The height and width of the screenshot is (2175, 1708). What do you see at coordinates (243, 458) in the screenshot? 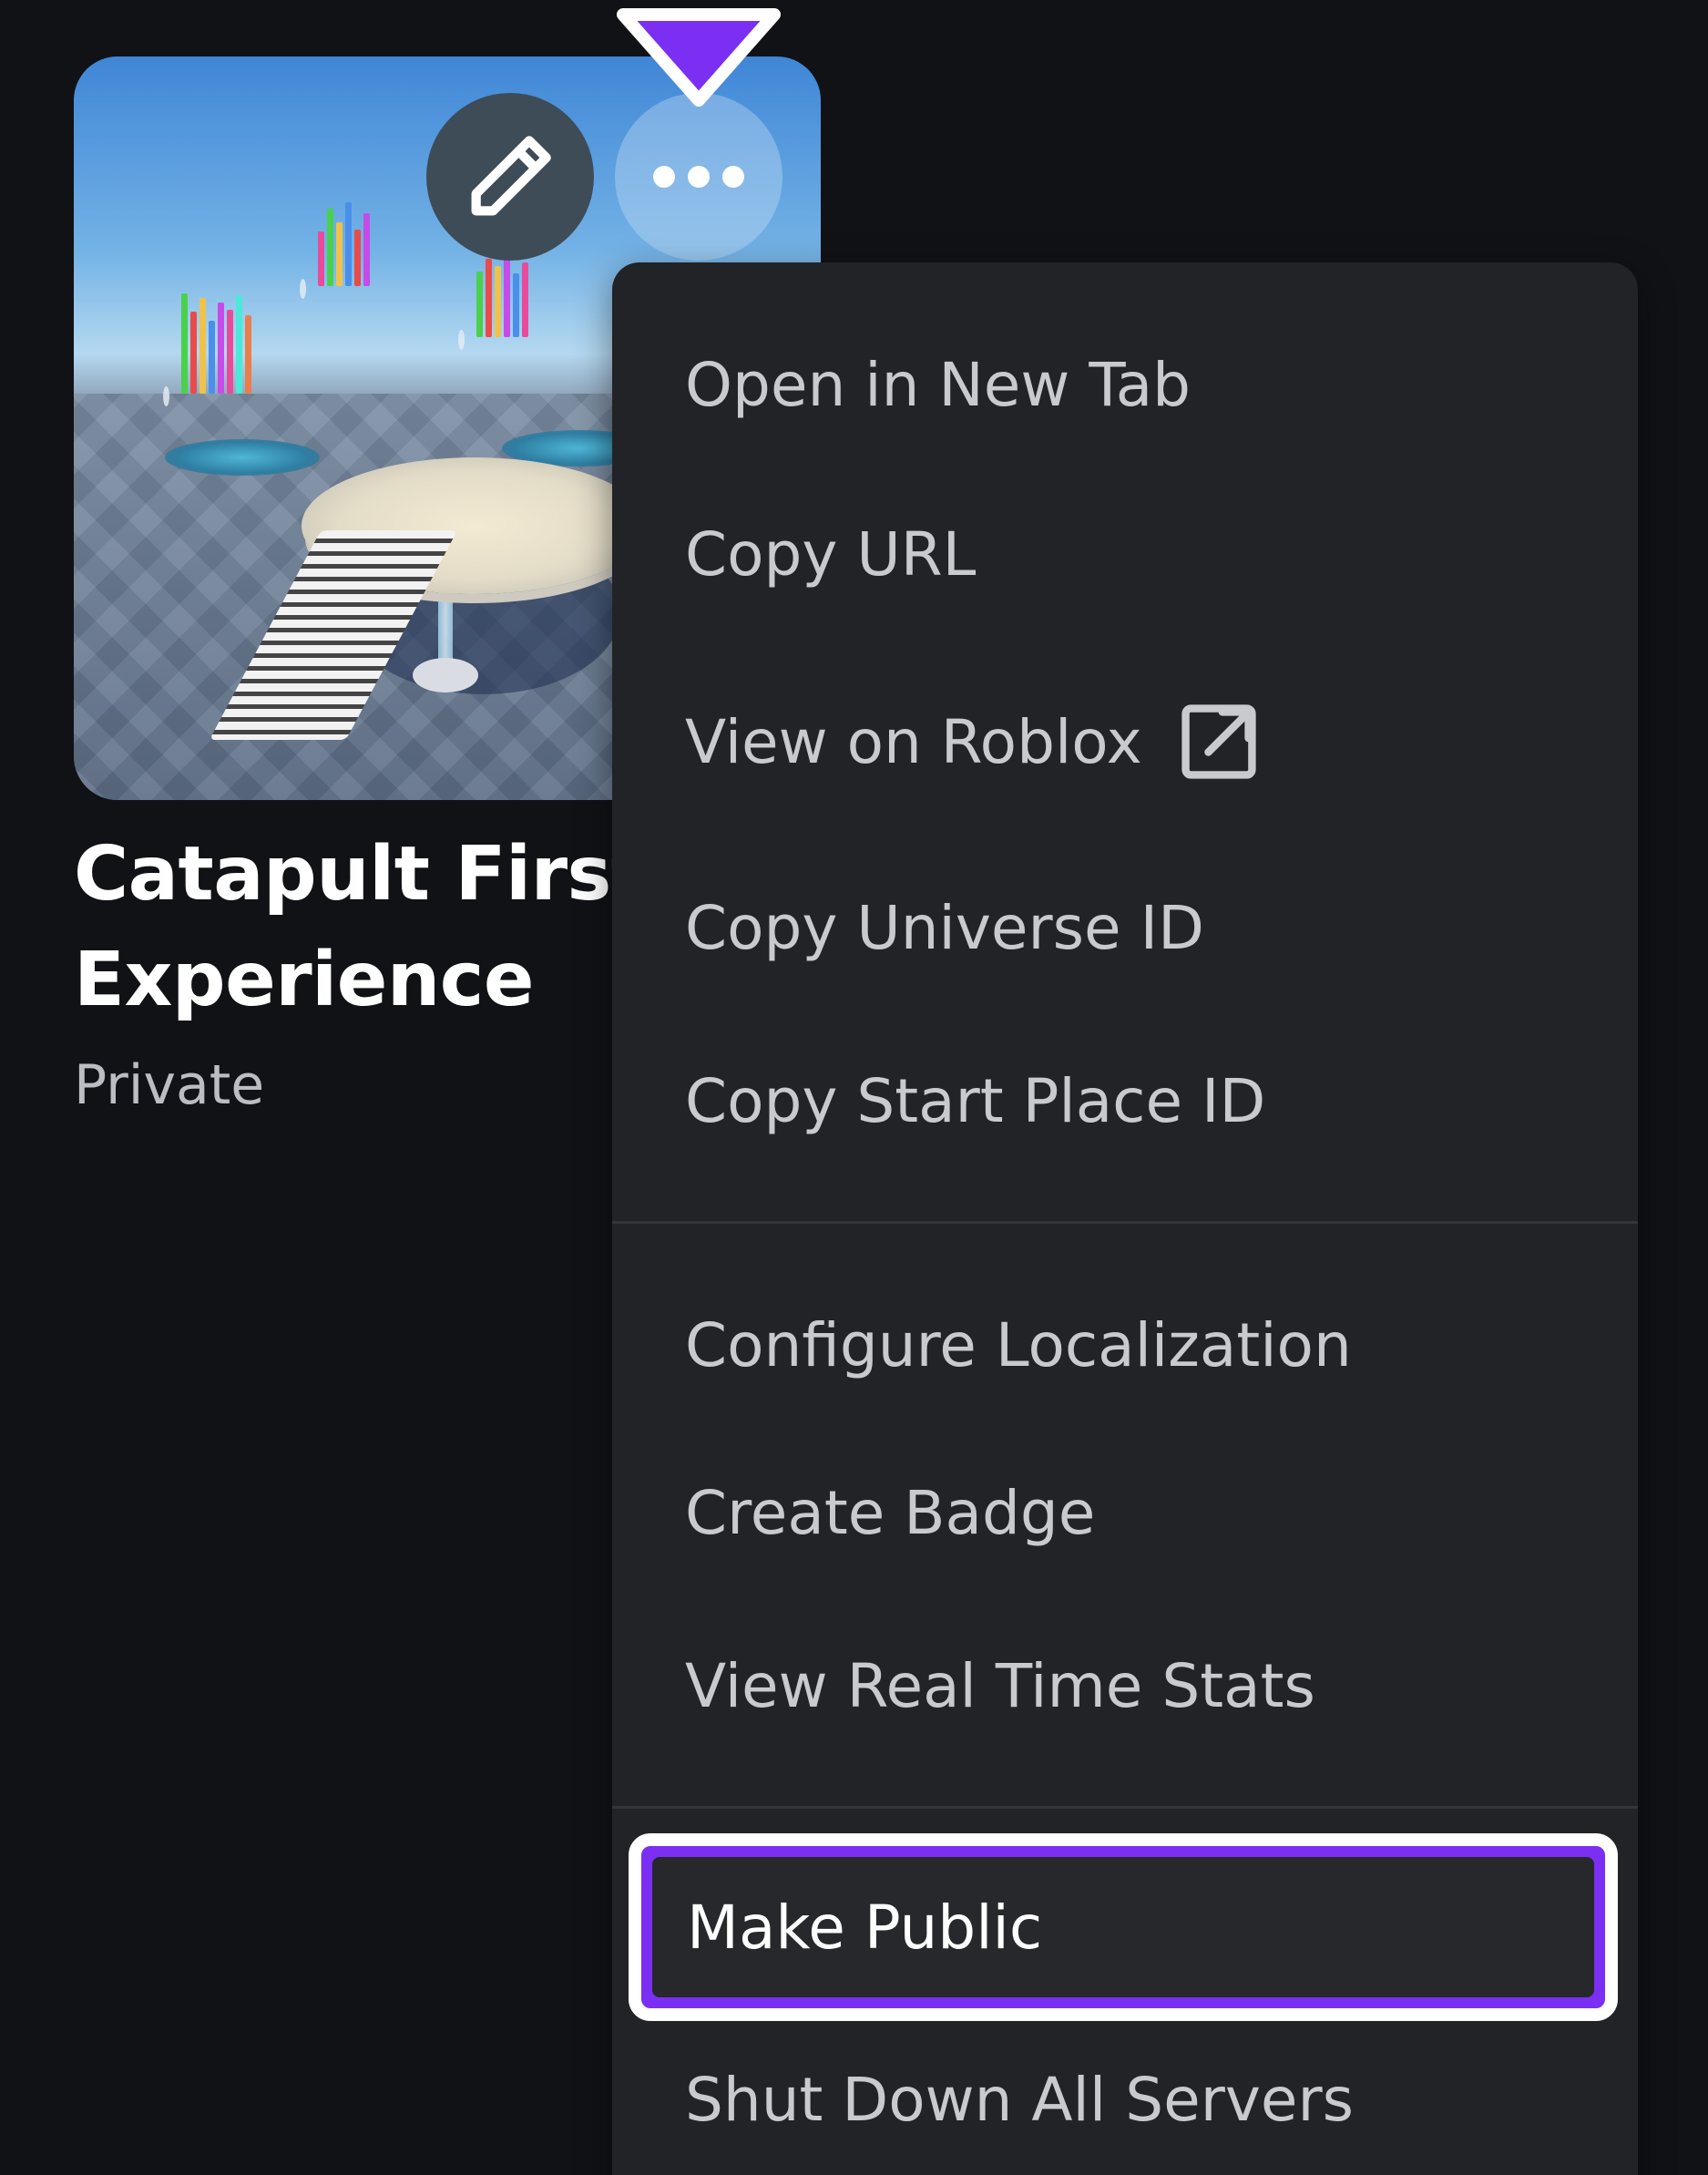
I see `thumbnail-pad` at bounding box center [243, 458].